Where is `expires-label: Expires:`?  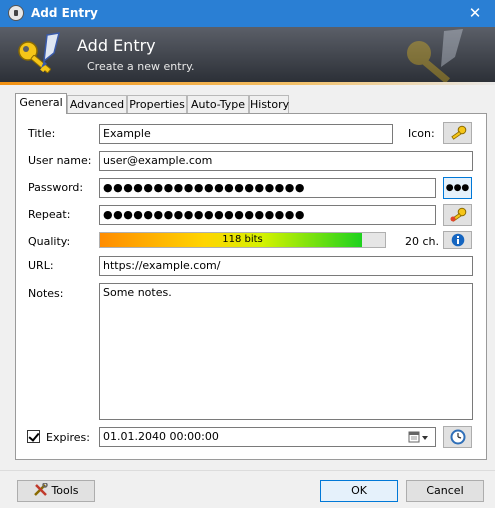 expires-label: Expires: is located at coordinates (68, 437).